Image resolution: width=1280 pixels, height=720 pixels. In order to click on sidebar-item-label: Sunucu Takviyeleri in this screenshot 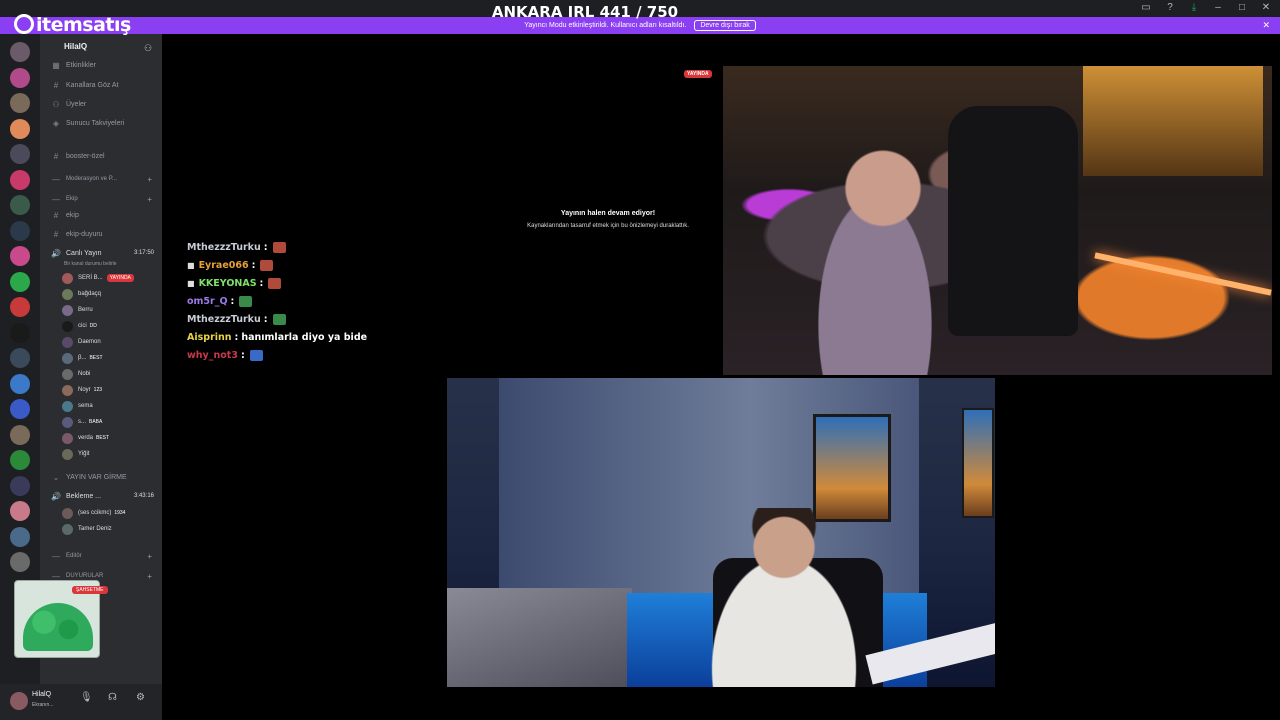, I will do `click(95, 123)`.